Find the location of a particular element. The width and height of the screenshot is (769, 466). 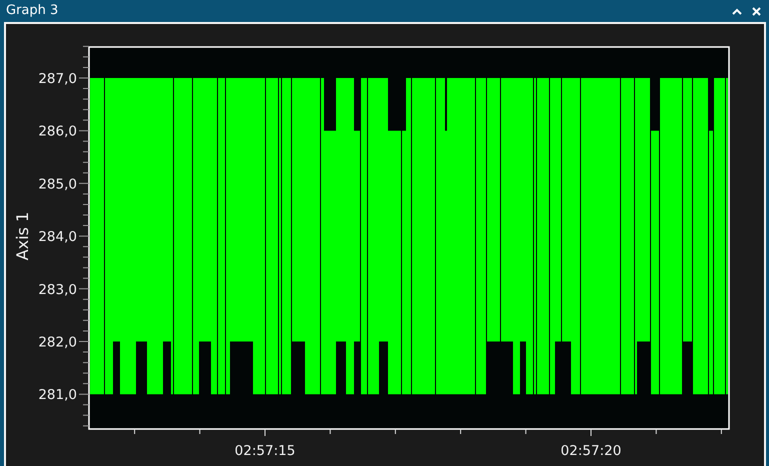

x-tick-label: 02:57:15 is located at coordinates (265, 451).